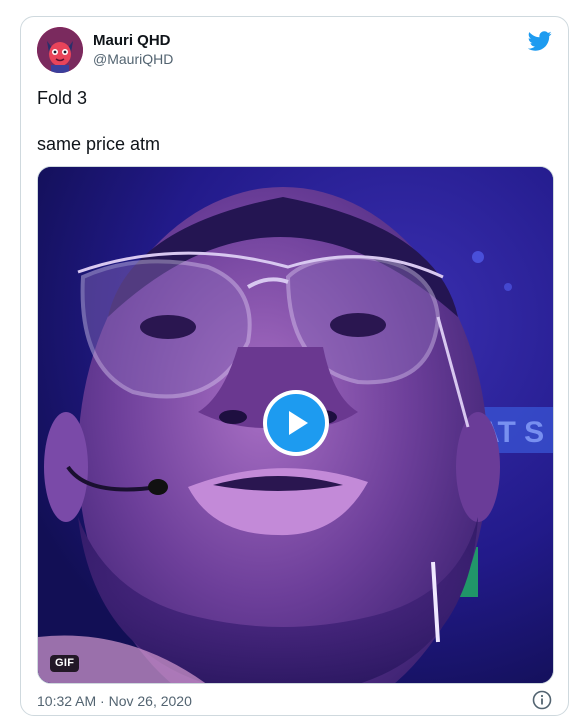  Describe the element at coordinates (542, 700) in the screenshot. I see `info-icon` at that location.